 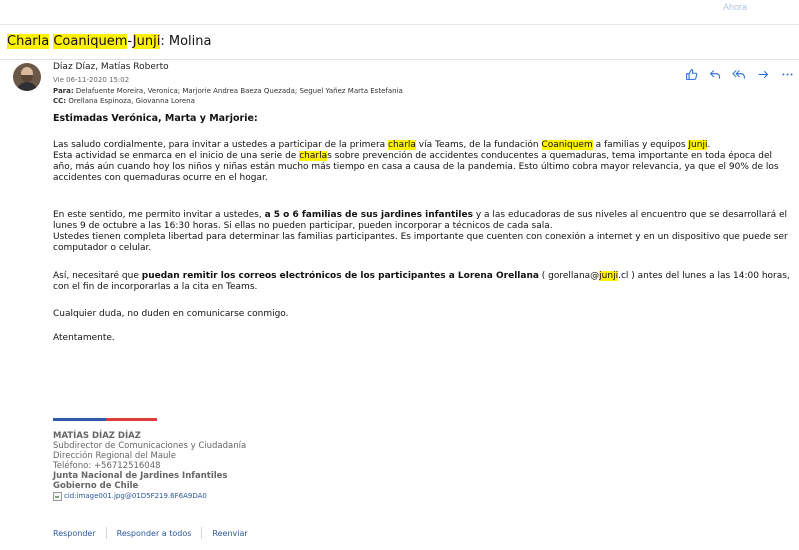 I want to click on signature-org: Junta Nacional de Jardines Infantiles, so click(x=140, y=476).